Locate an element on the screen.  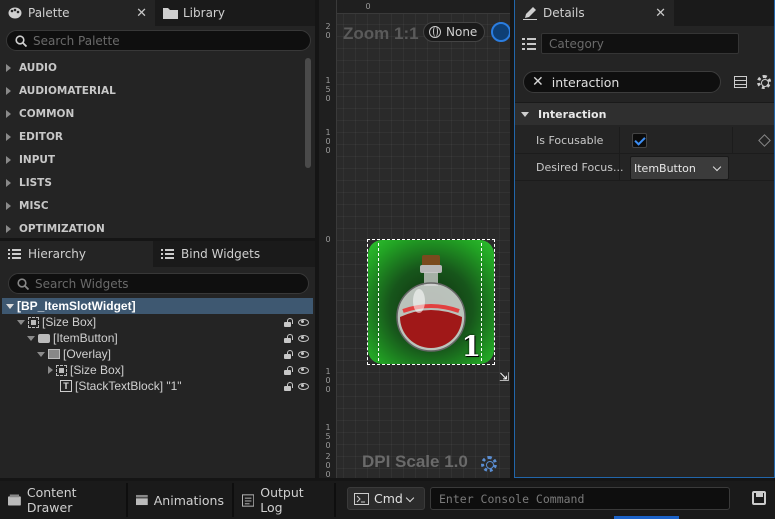
animations-button: Animations is located at coordinates (181, 500).